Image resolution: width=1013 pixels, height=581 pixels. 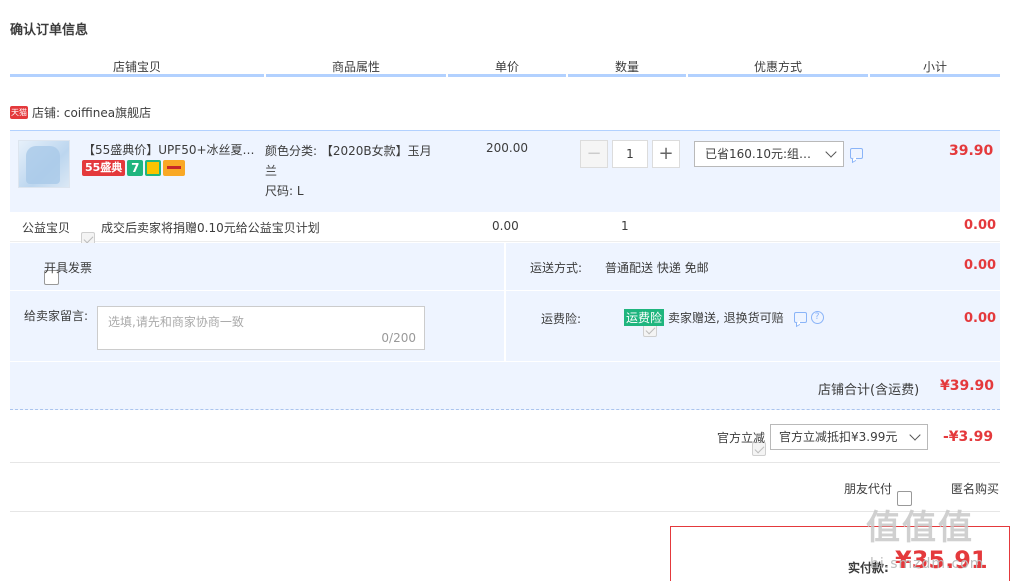 I want to click on trophy-icon, so click(x=153, y=168).